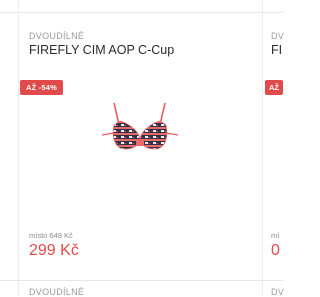  I want to click on grid-divider-right, so click(262, 148).